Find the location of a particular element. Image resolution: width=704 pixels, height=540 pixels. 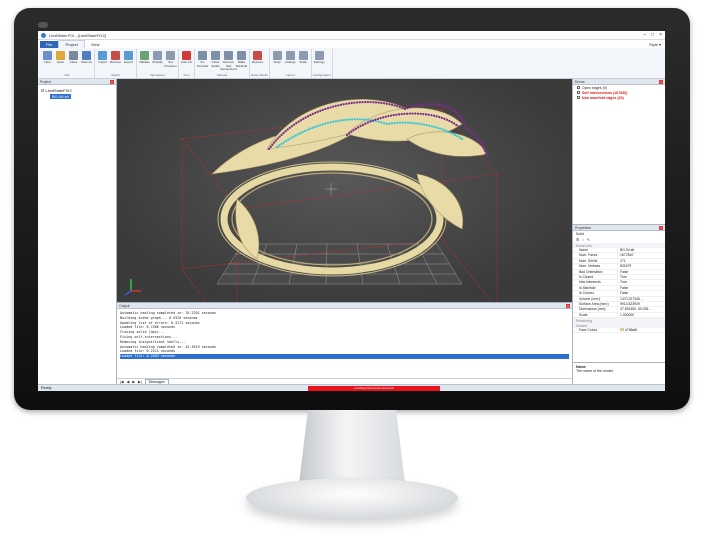

window-controls: – □ × is located at coordinates (652, 35).